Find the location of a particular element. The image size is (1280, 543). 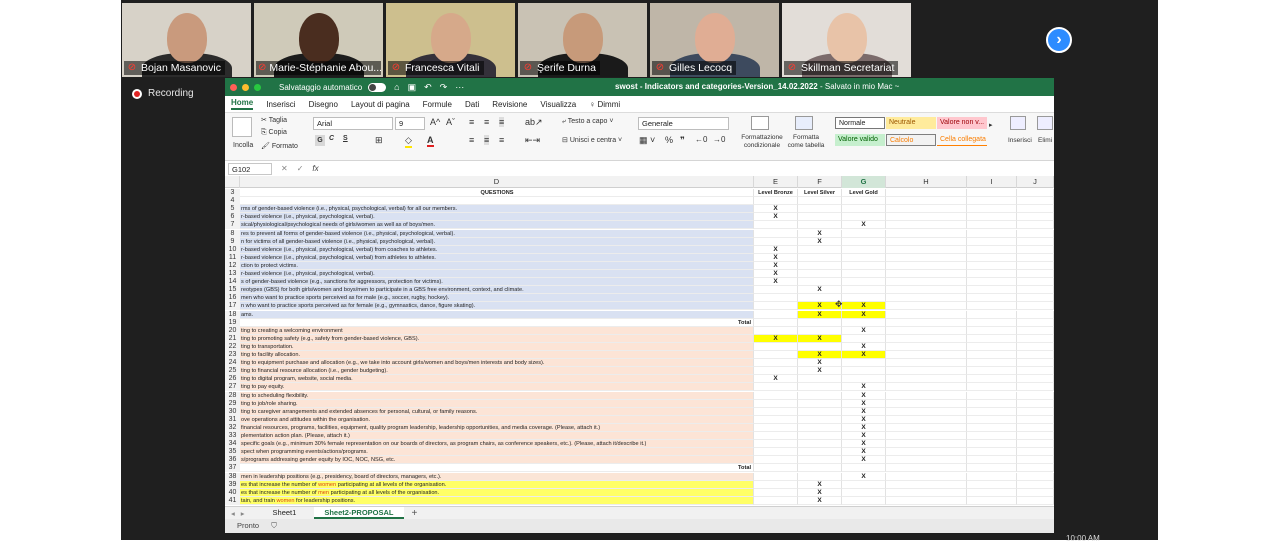

copy-button: ⎘ Copia is located at coordinates (274, 133).